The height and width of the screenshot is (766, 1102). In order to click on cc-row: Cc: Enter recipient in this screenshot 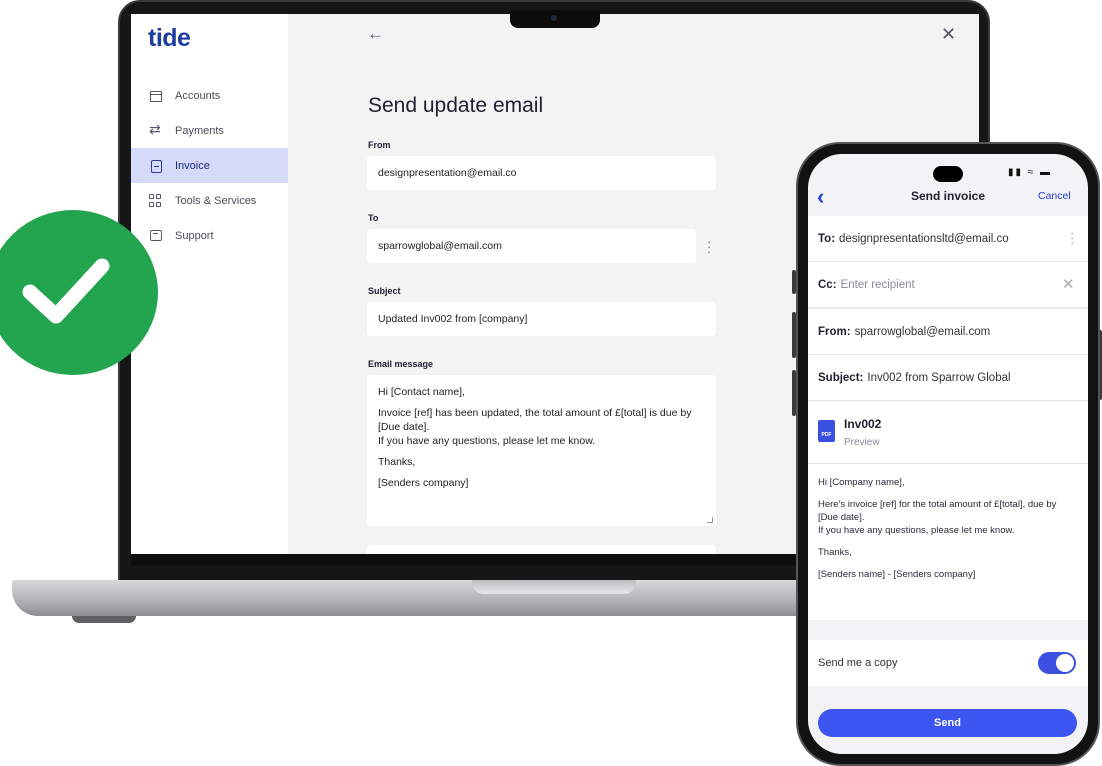, I will do `click(948, 285)`.